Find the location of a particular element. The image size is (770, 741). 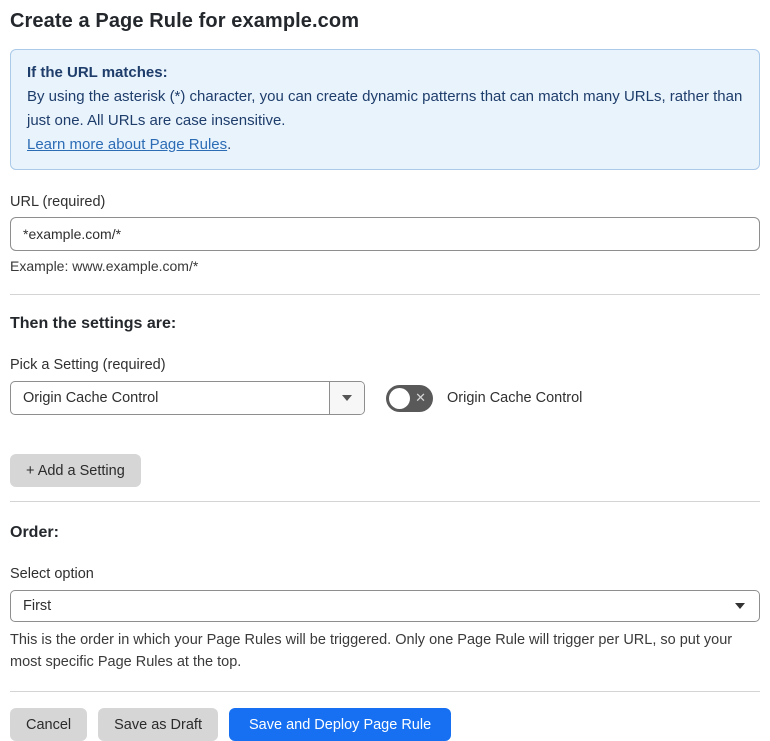

save-and-deploy-button: Save and Deploy Page Rule is located at coordinates (340, 724).